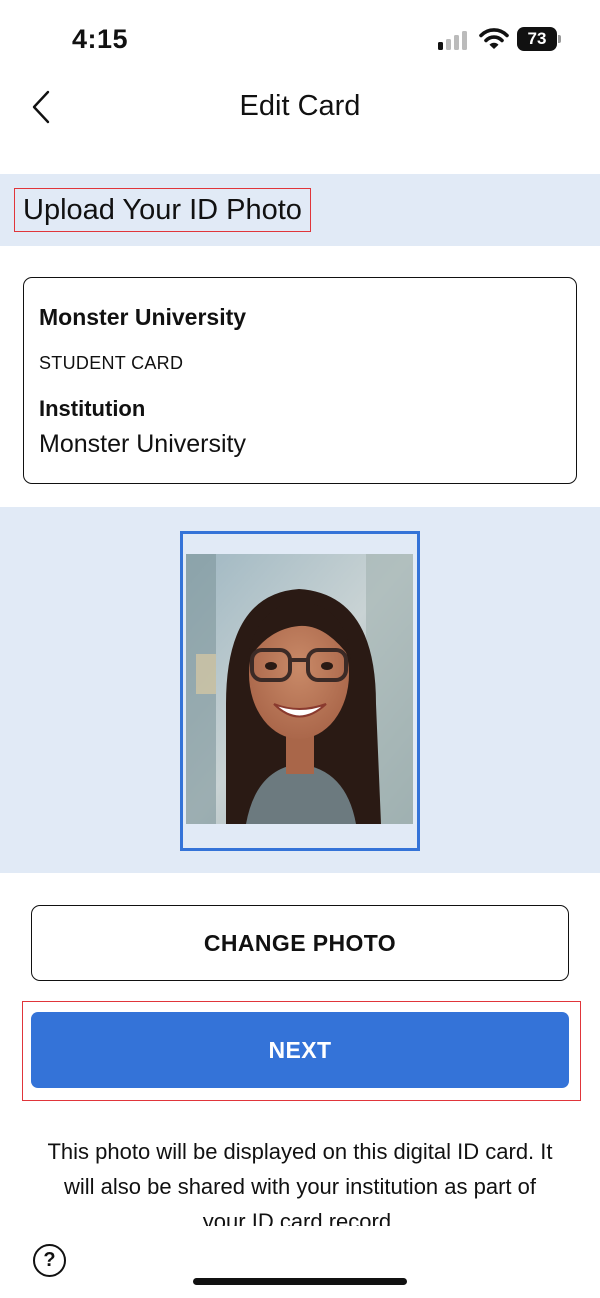 The height and width of the screenshot is (1298, 600). I want to click on wifi-icon, so click(494, 39).